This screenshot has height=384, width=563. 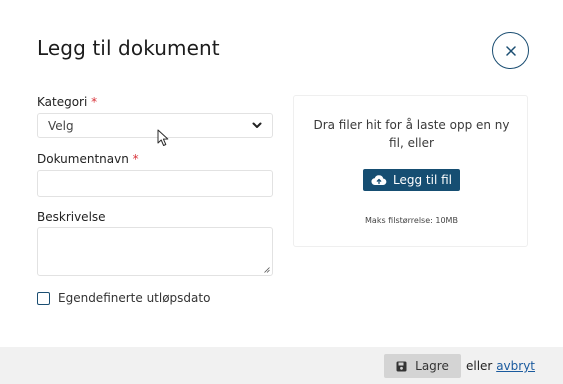 What do you see at coordinates (71, 217) in the screenshot?
I see `description-label: Beskrivelse` at bounding box center [71, 217].